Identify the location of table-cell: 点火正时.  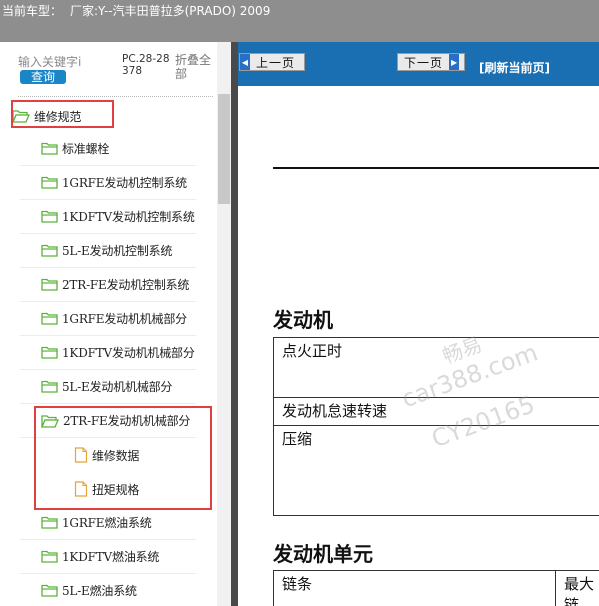
(436, 367).